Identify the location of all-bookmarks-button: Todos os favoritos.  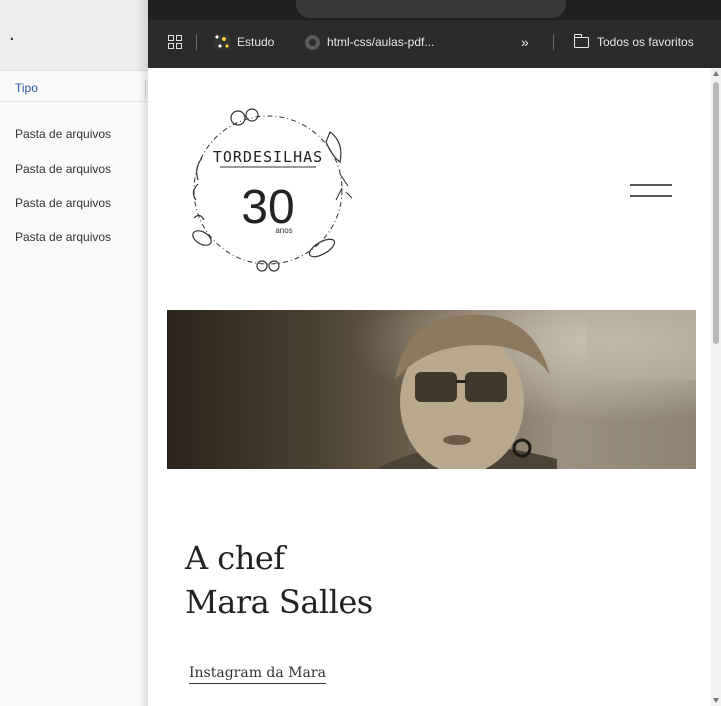
(633, 42).